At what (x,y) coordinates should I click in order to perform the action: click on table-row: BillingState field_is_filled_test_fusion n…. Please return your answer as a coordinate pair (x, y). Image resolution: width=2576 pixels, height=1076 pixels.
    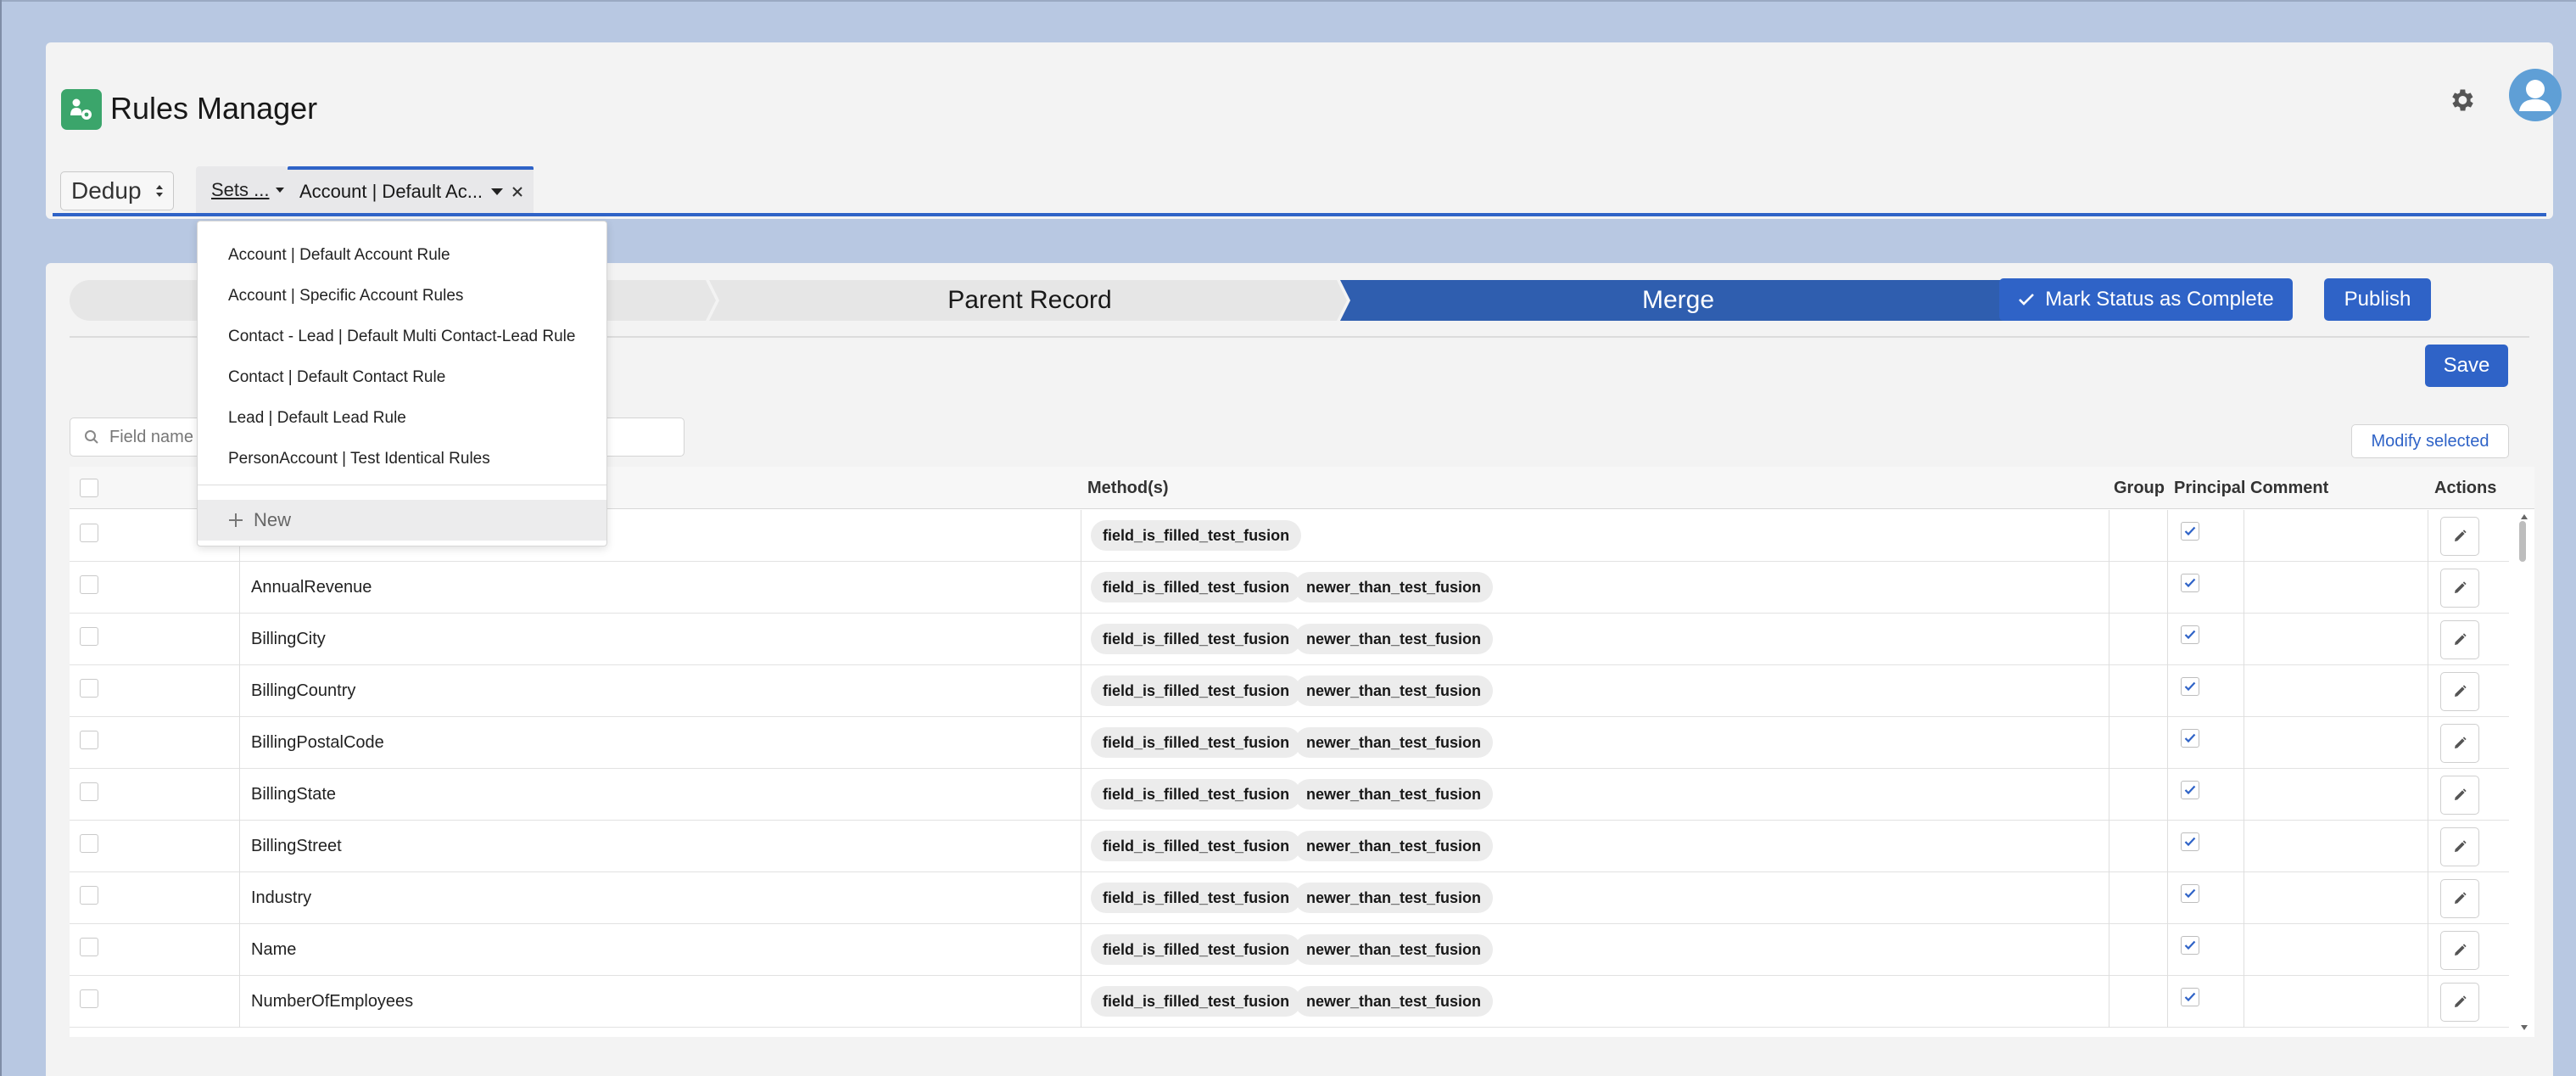
    Looking at the image, I should click on (1289, 795).